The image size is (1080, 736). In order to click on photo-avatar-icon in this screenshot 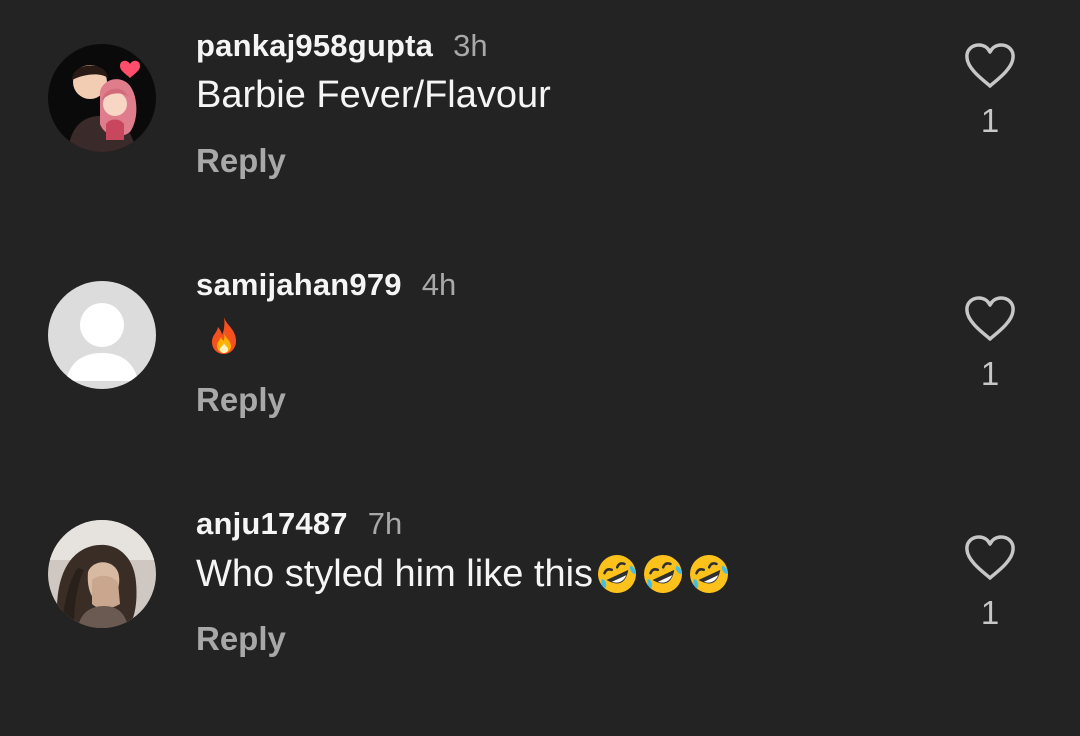, I will do `click(102, 574)`.